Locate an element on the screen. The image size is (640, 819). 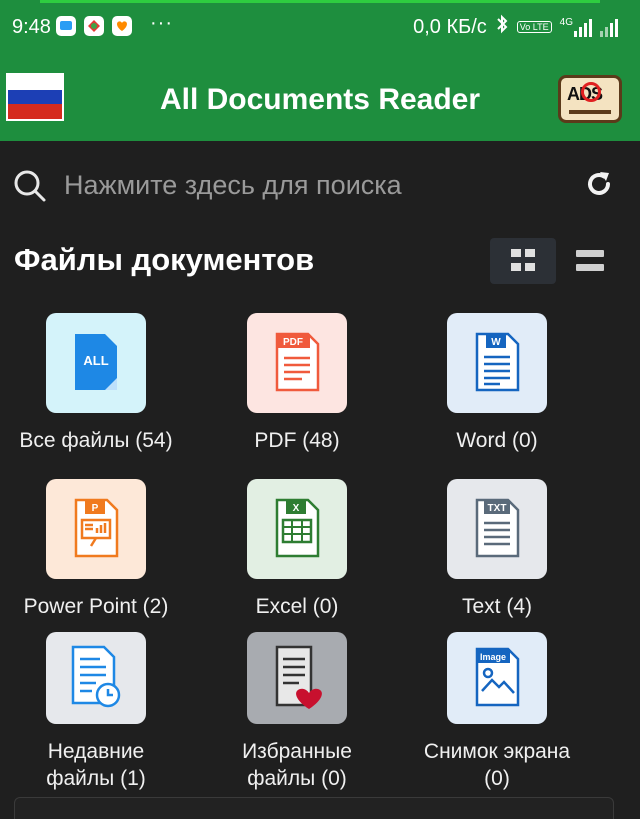
excel-icon: X is located at coordinates (297, 528).